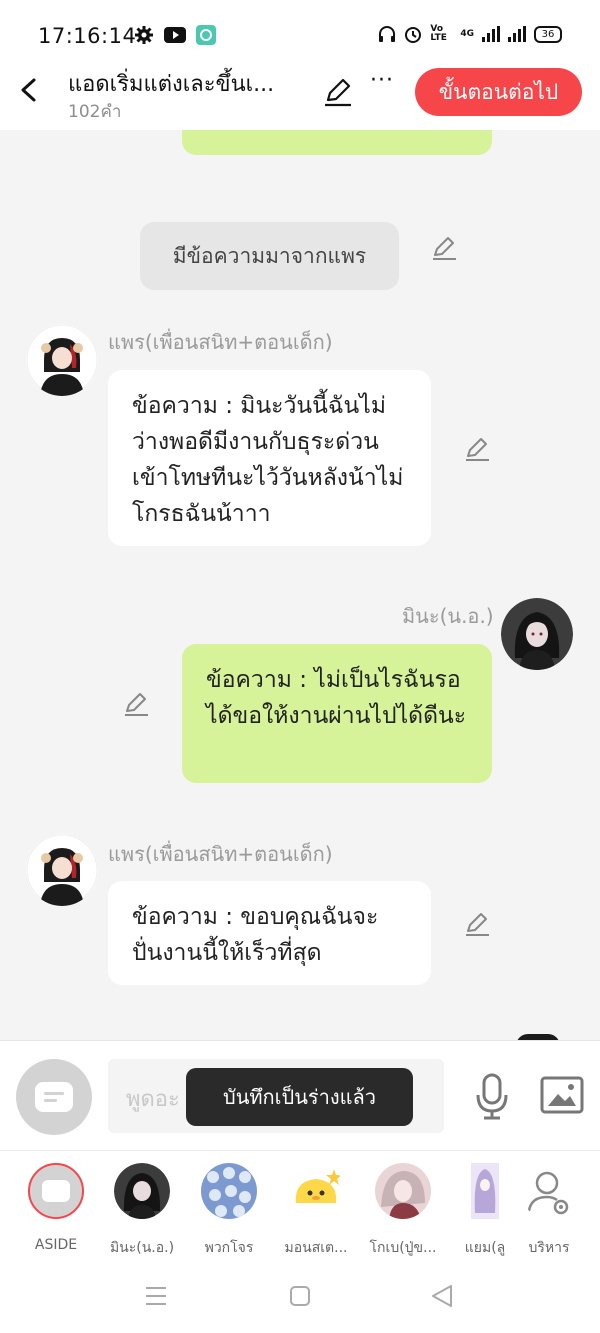 The height and width of the screenshot is (1333, 600). Describe the element at coordinates (337, 142) in the screenshot. I see `message-bubble-partial` at that location.